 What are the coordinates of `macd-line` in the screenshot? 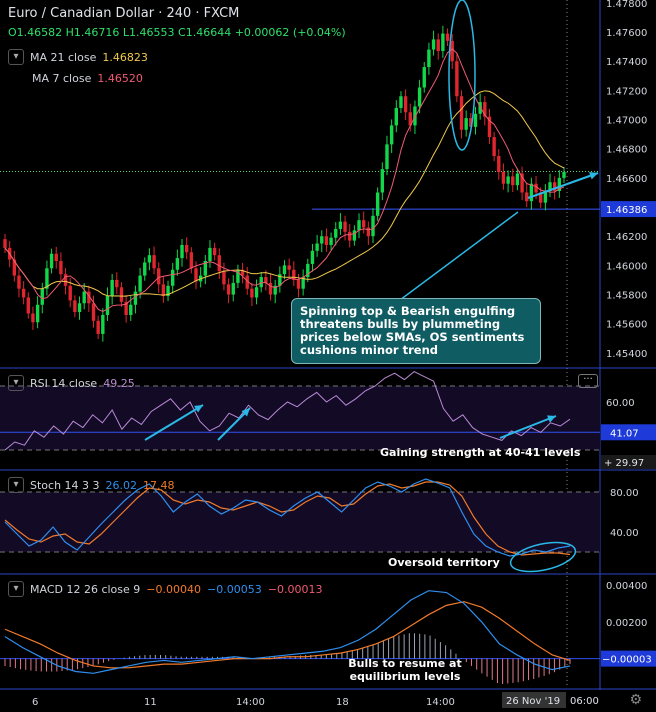 It's located at (287, 632).